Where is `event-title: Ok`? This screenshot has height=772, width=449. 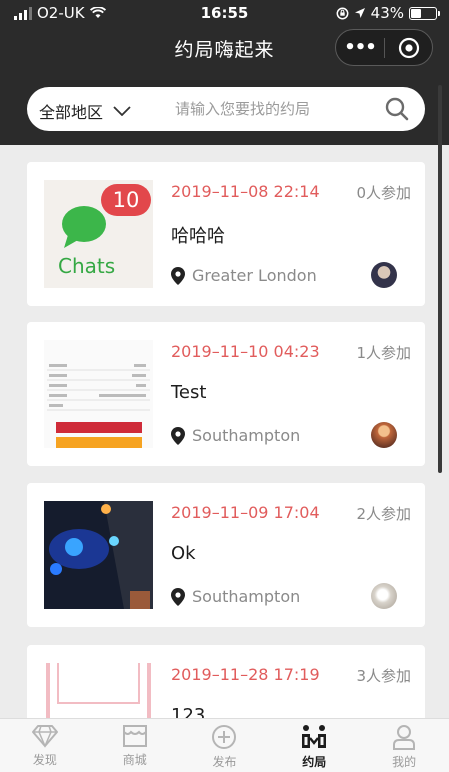 event-title: Ok is located at coordinates (183, 553).